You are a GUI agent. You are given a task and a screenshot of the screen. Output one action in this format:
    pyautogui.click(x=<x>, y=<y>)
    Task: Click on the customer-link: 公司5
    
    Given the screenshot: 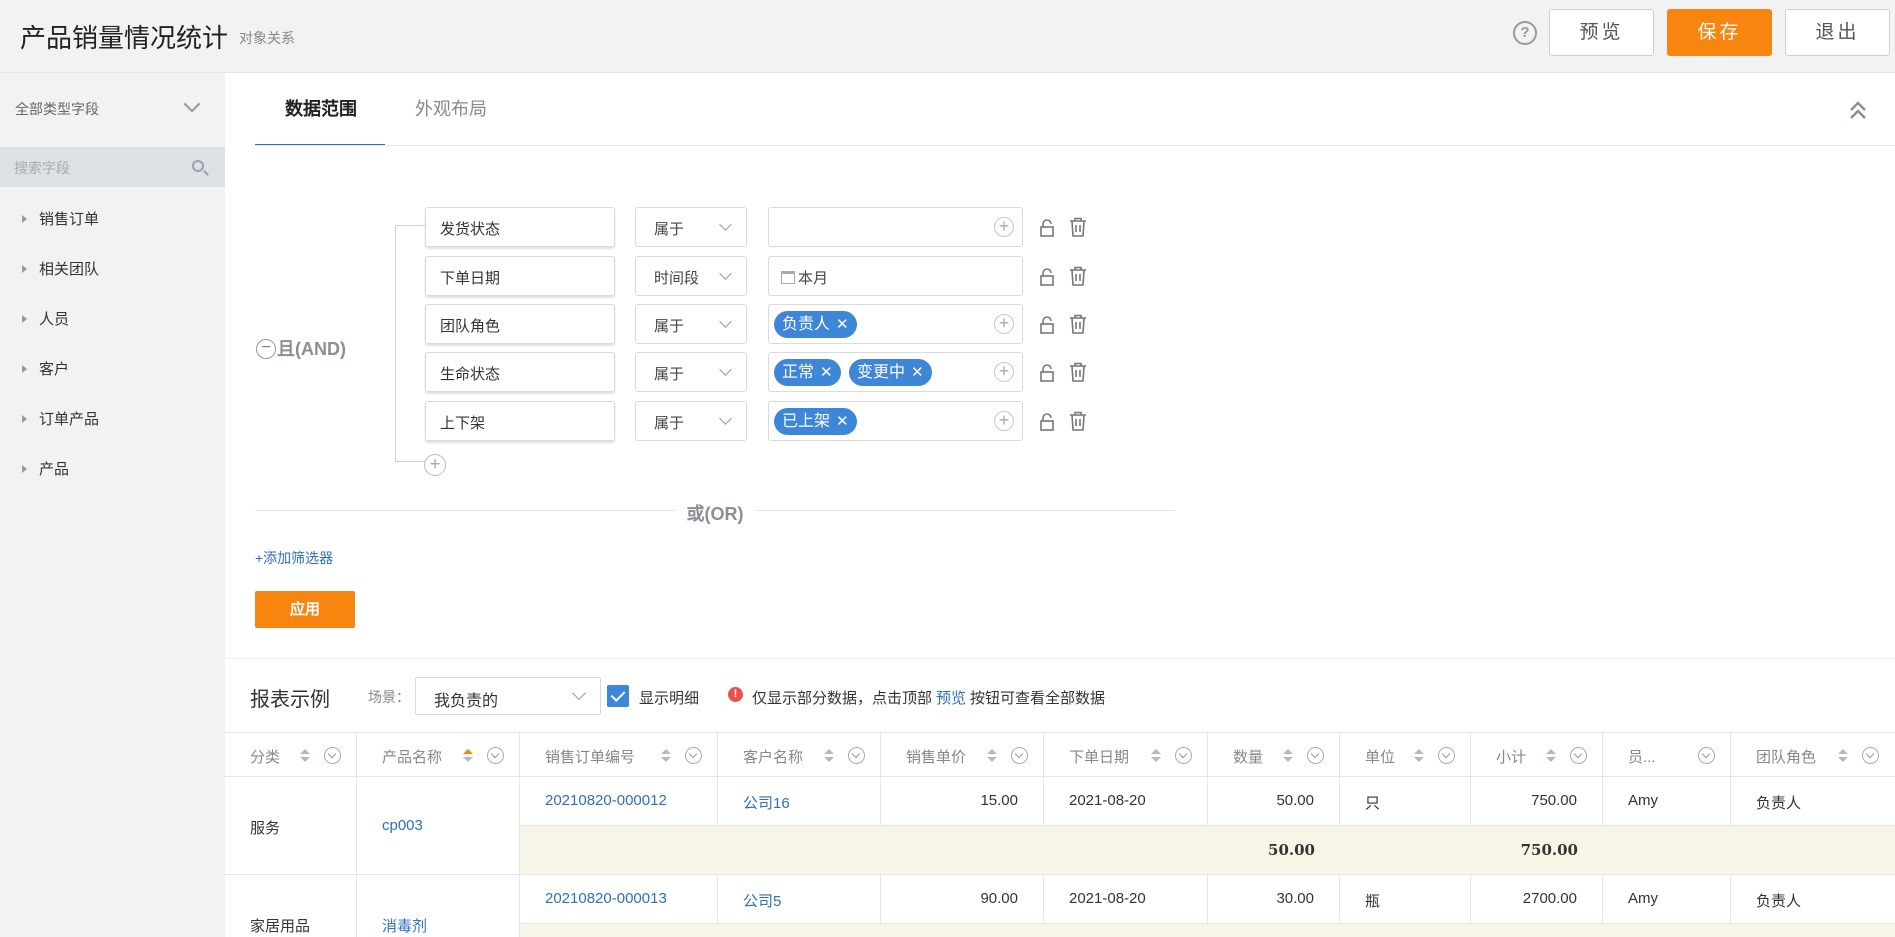 What is the action you would take?
    pyautogui.click(x=799, y=899)
    